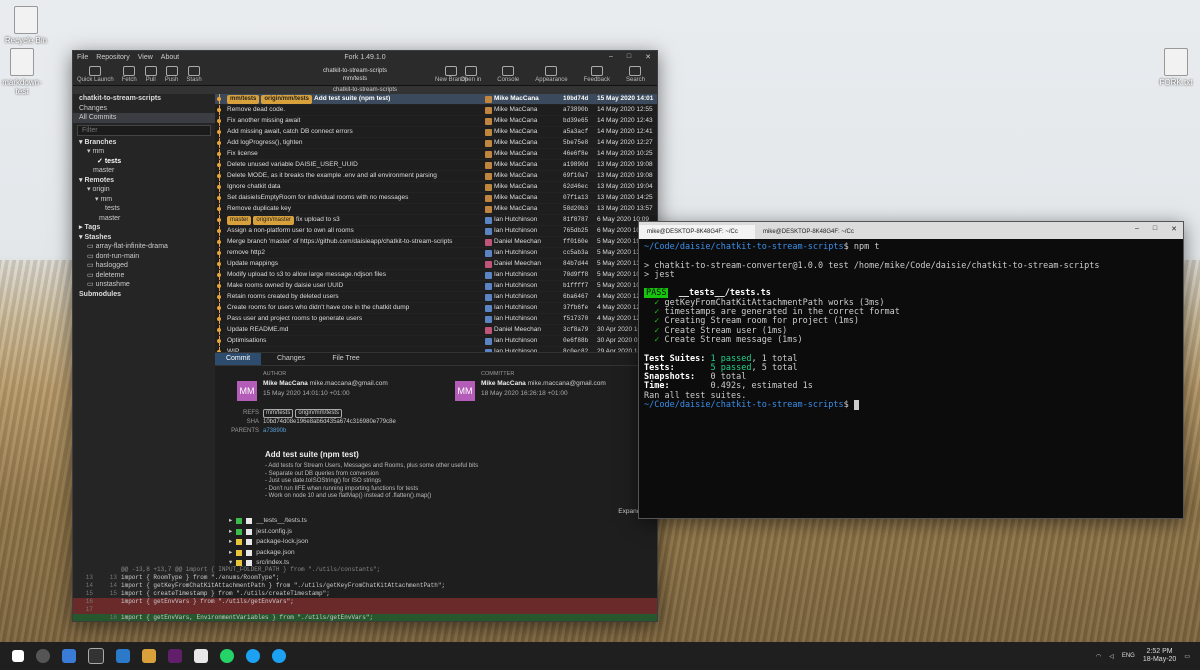  What do you see at coordinates (144, 130) in the screenshot?
I see `sidebar-filter-input: Filter` at bounding box center [144, 130].